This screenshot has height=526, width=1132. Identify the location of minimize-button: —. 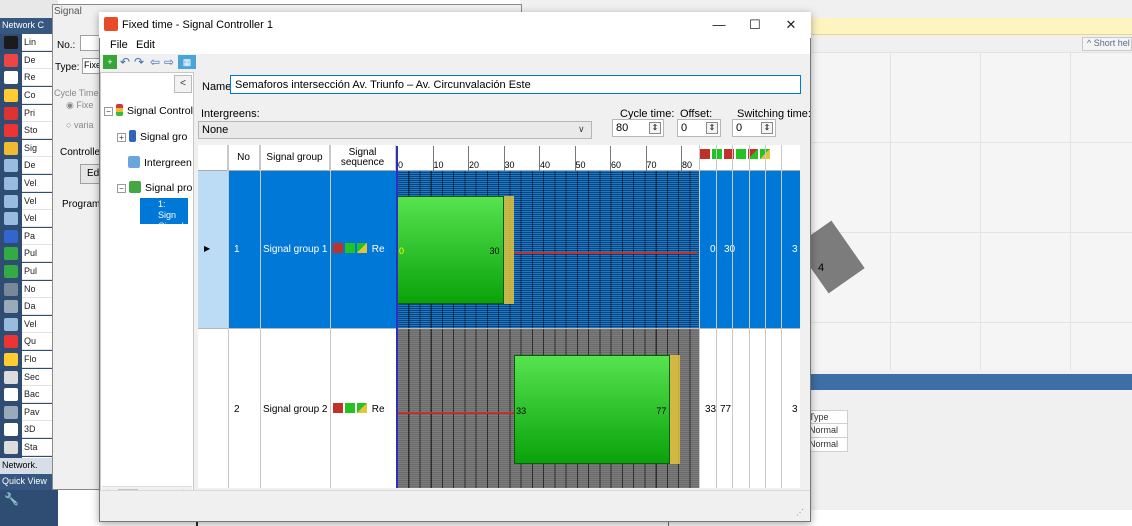
(719, 25).